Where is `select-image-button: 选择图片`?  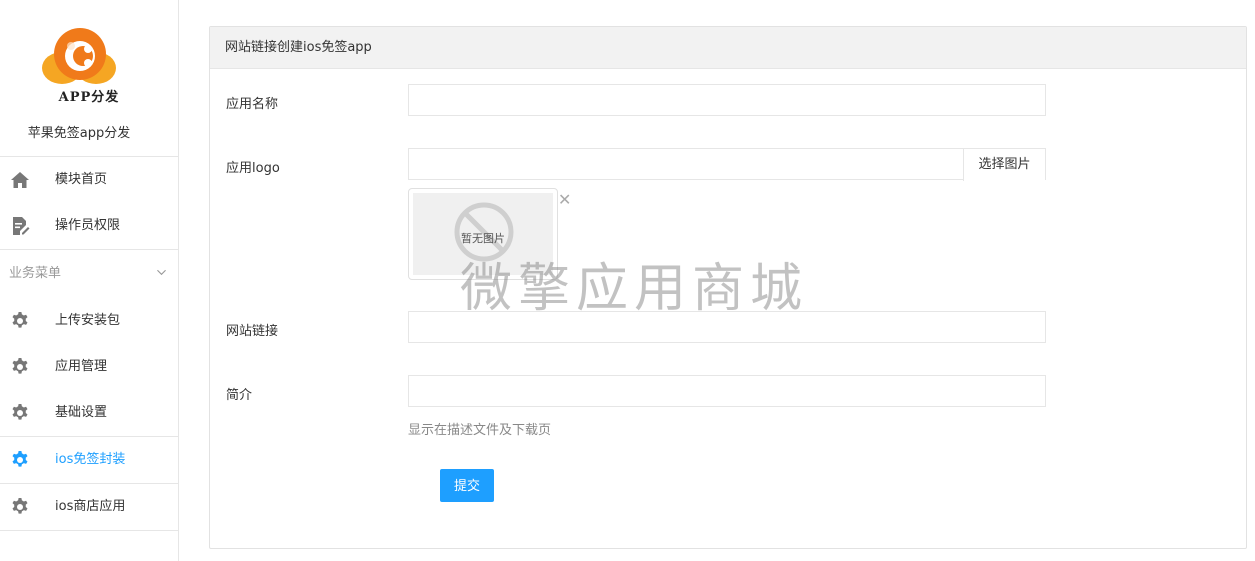 select-image-button: 选择图片 is located at coordinates (1004, 165).